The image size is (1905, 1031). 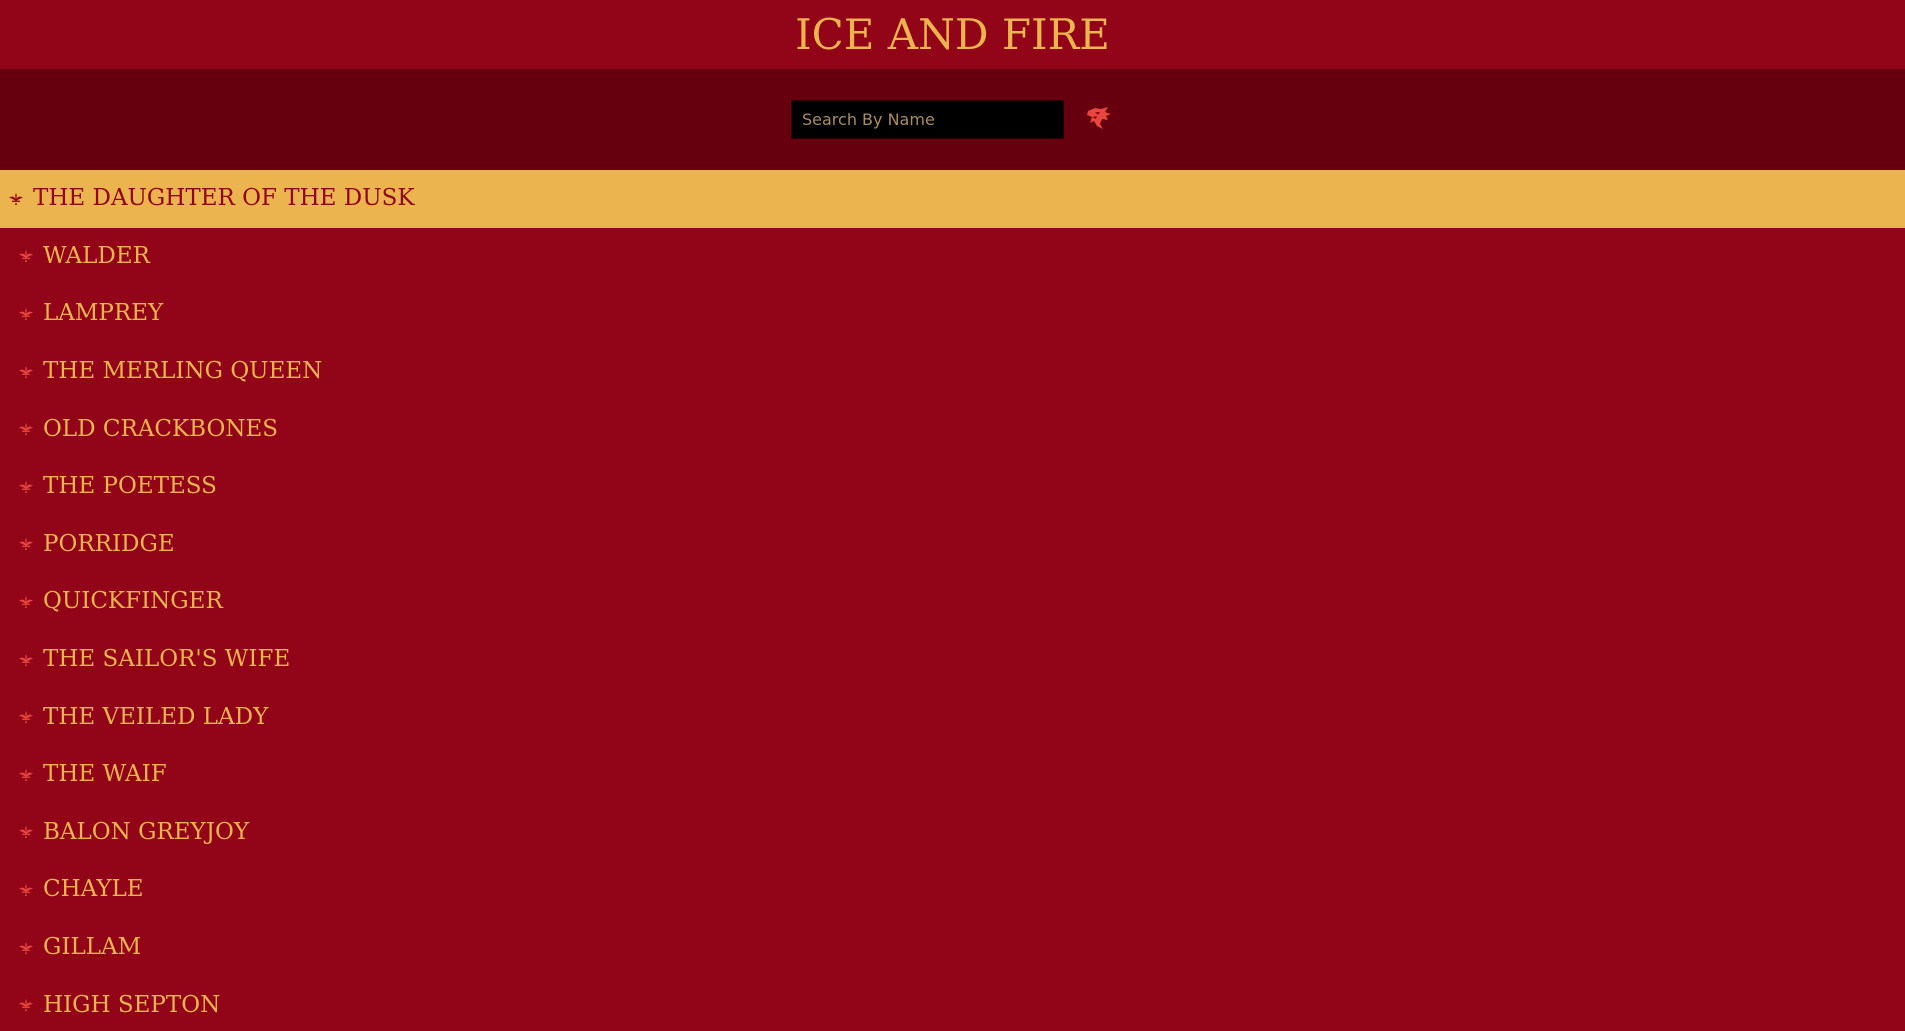 I want to click on list-item-label: THE POETESS, so click(x=130, y=486).